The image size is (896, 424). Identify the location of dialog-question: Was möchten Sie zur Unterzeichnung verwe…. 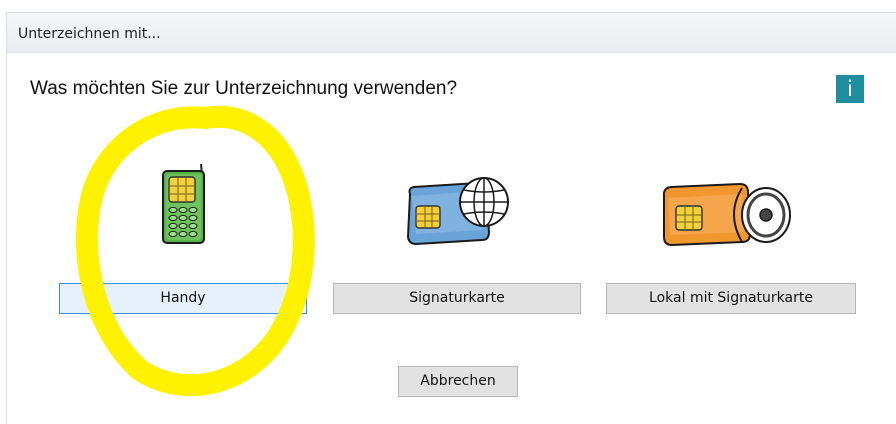
(244, 88).